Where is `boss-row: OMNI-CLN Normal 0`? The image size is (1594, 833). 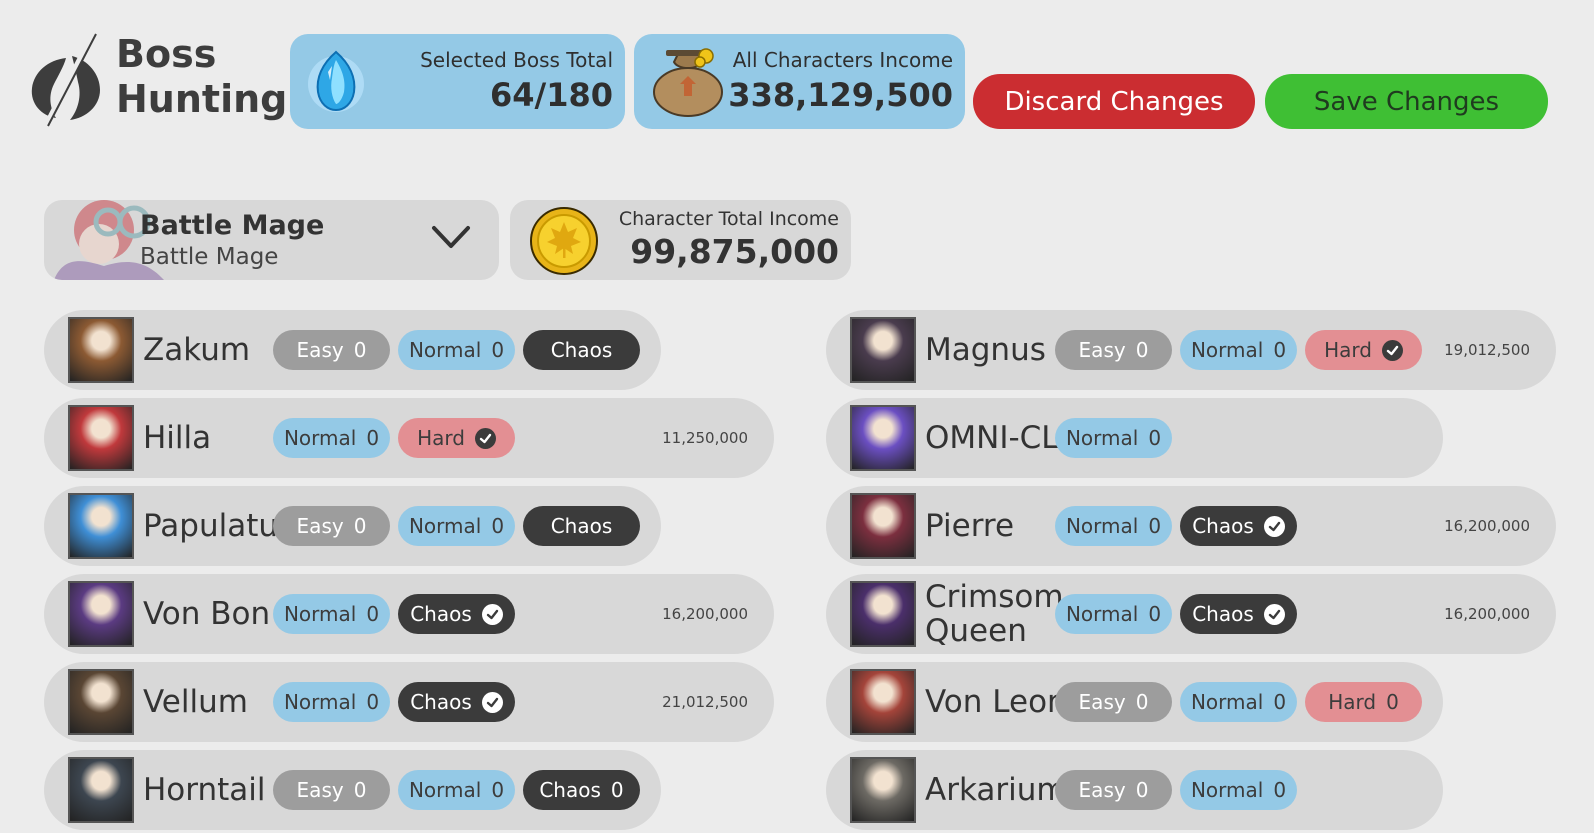
boss-row: OMNI-CLN Normal 0 is located at coordinates (1134, 438).